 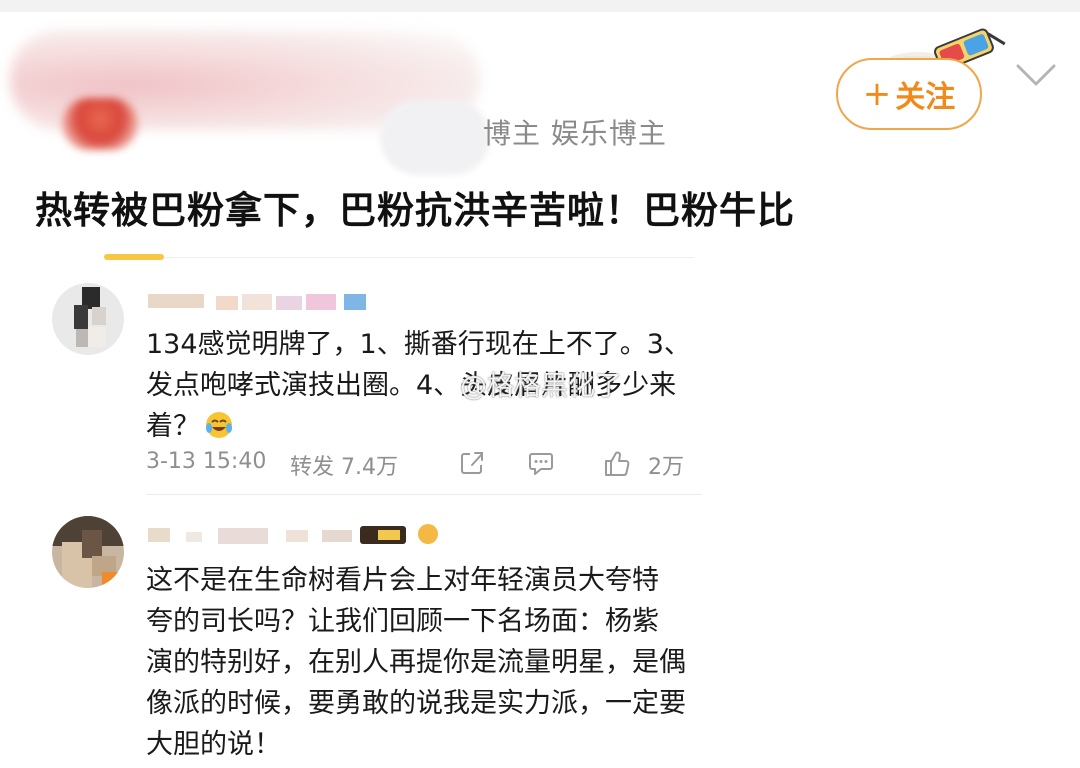 What do you see at coordinates (541, 386) in the screenshot?
I see `watermark: @格格黑化了` at bounding box center [541, 386].